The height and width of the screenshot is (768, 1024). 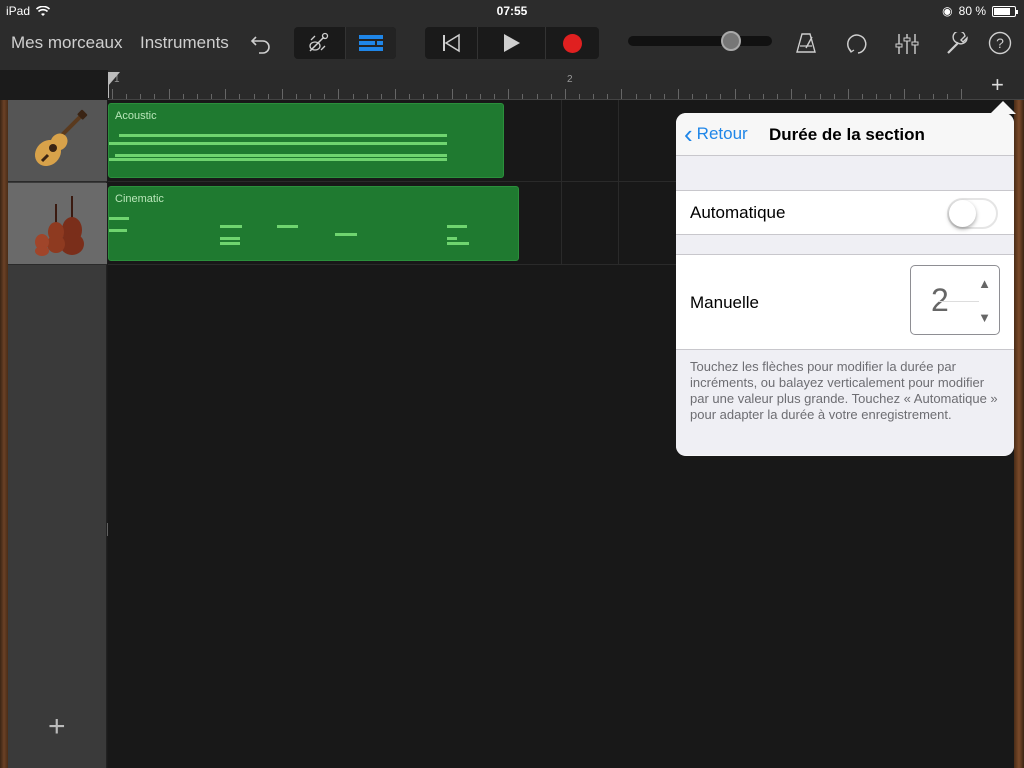 What do you see at coordinates (512, 10) in the screenshot?
I see `status-bar: iPad 07:55 ◉ 80 %` at bounding box center [512, 10].